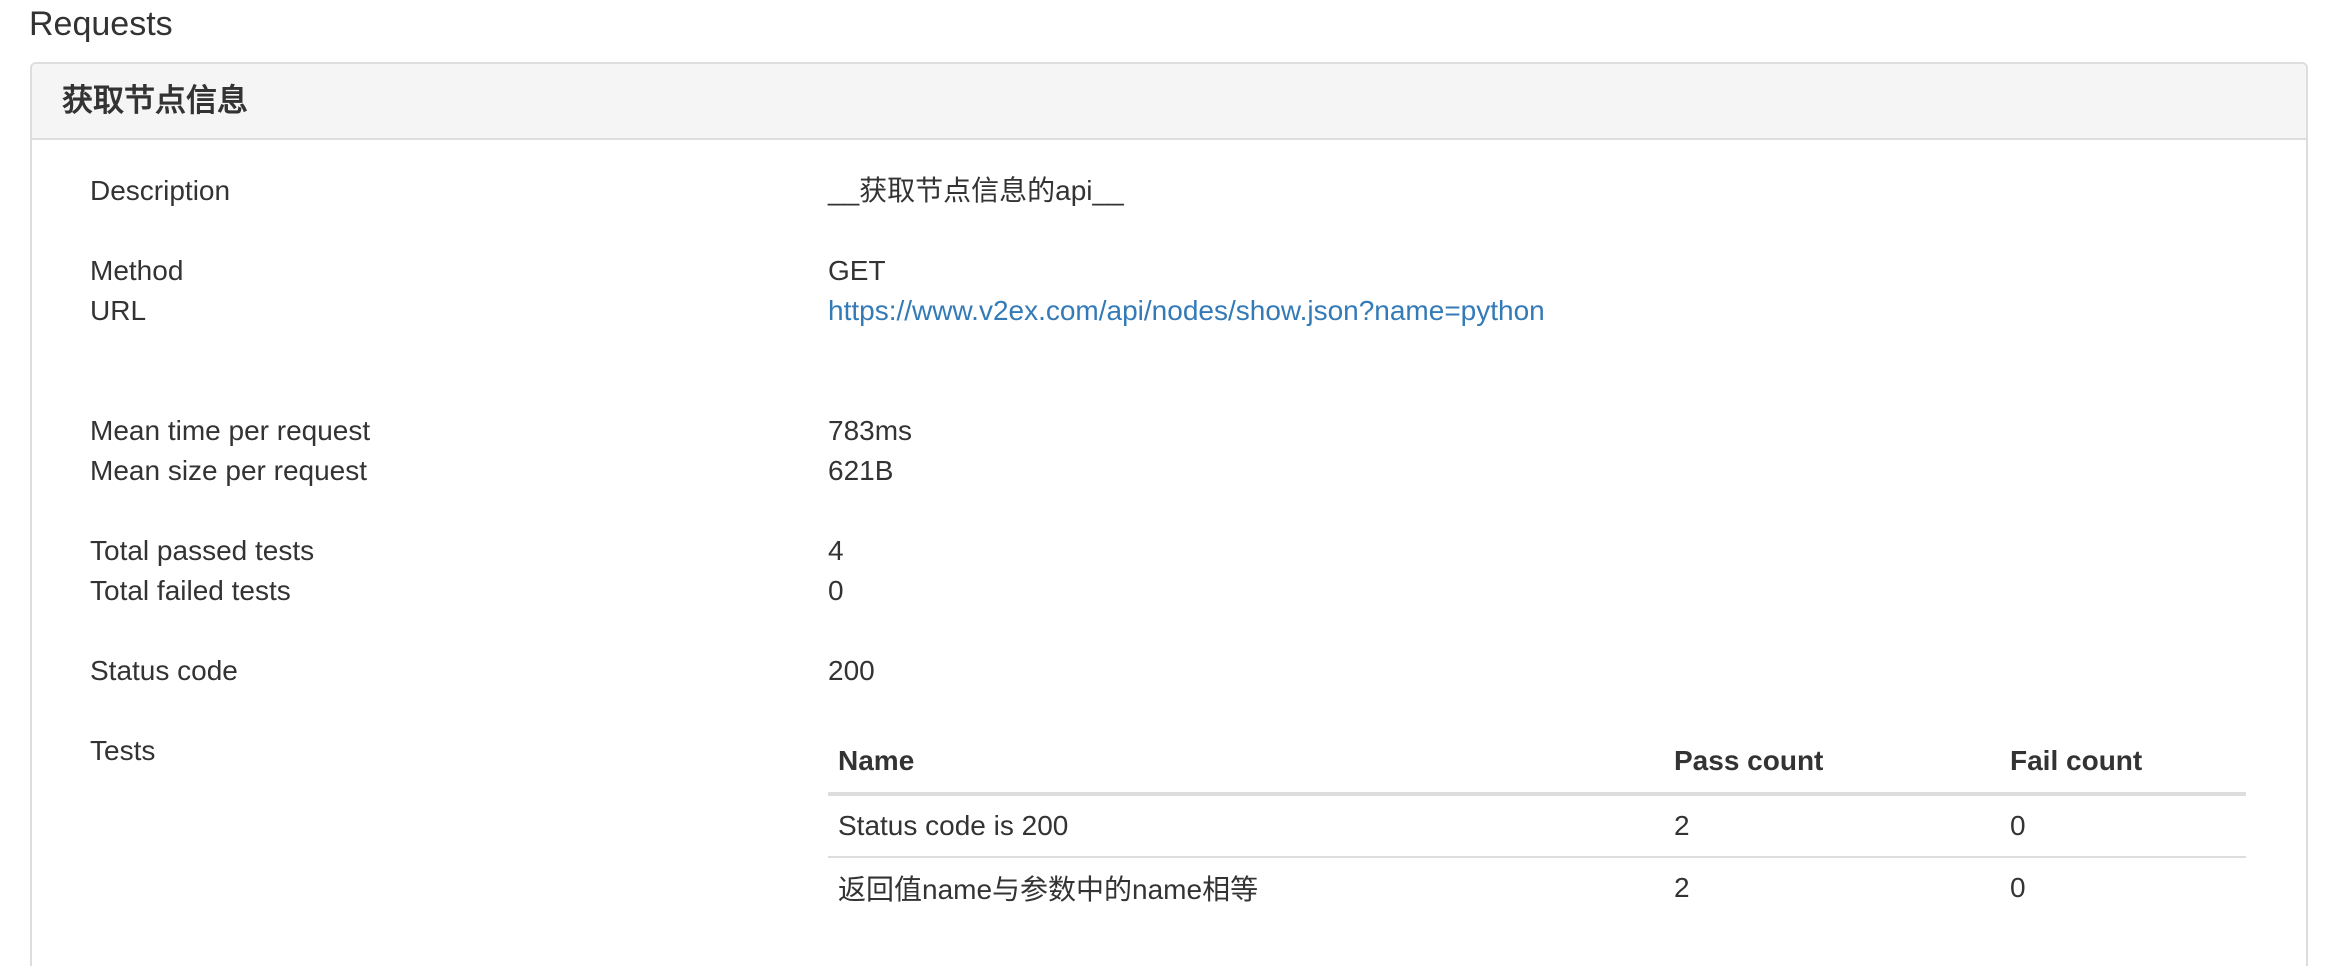  What do you see at coordinates (870, 430) in the screenshot?
I see `mean-time-value: 783ms` at bounding box center [870, 430].